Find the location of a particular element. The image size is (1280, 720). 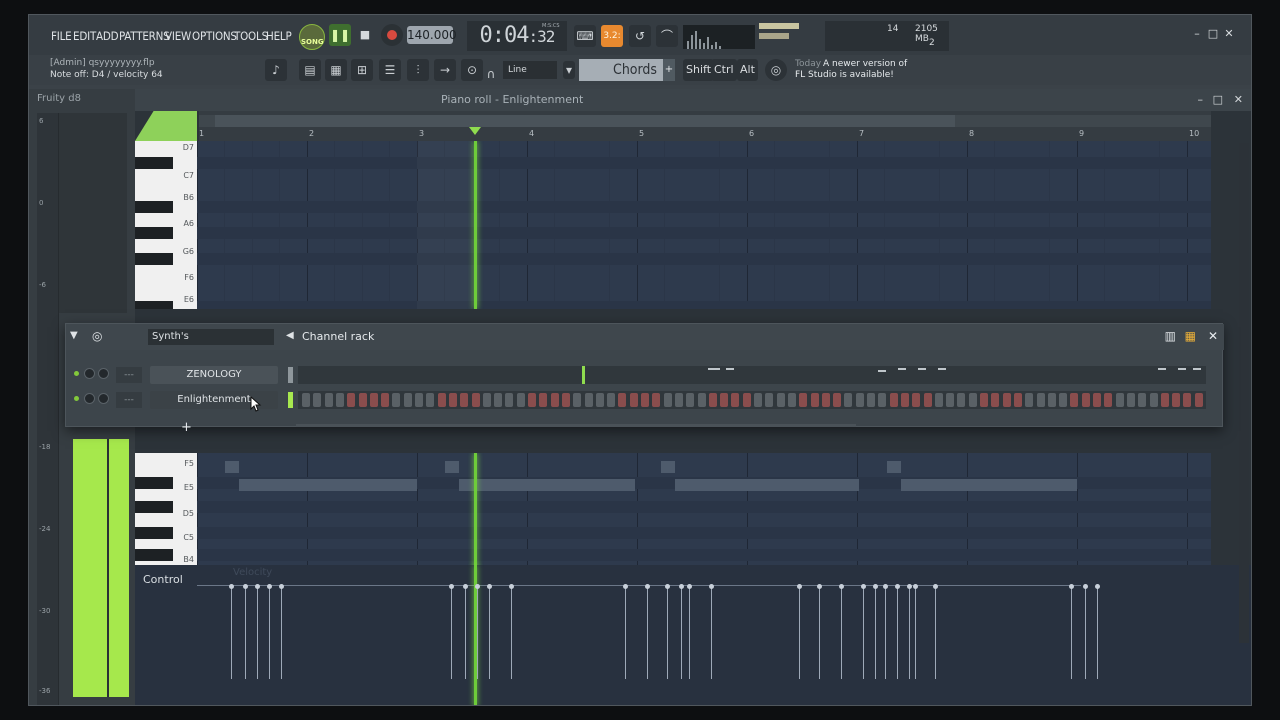

snap-select: Line is located at coordinates (530, 70).